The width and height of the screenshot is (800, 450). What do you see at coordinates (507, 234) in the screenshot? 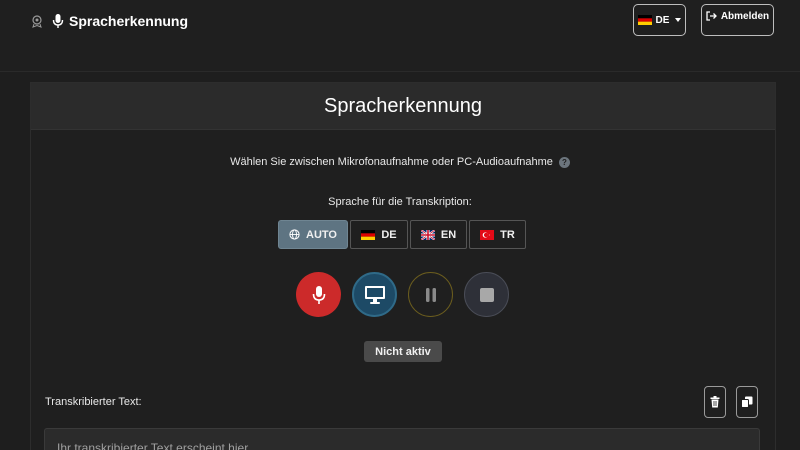
I see `lang-button-tr-label: TR` at bounding box center [507, 234].